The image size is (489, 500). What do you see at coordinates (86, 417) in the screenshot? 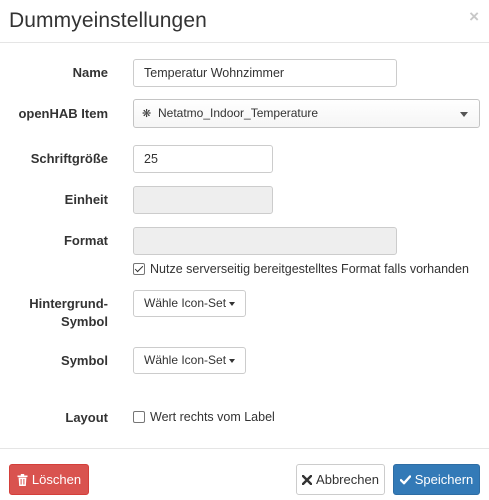
I see `layout-label: Layout` at bounding box center [86, 417].